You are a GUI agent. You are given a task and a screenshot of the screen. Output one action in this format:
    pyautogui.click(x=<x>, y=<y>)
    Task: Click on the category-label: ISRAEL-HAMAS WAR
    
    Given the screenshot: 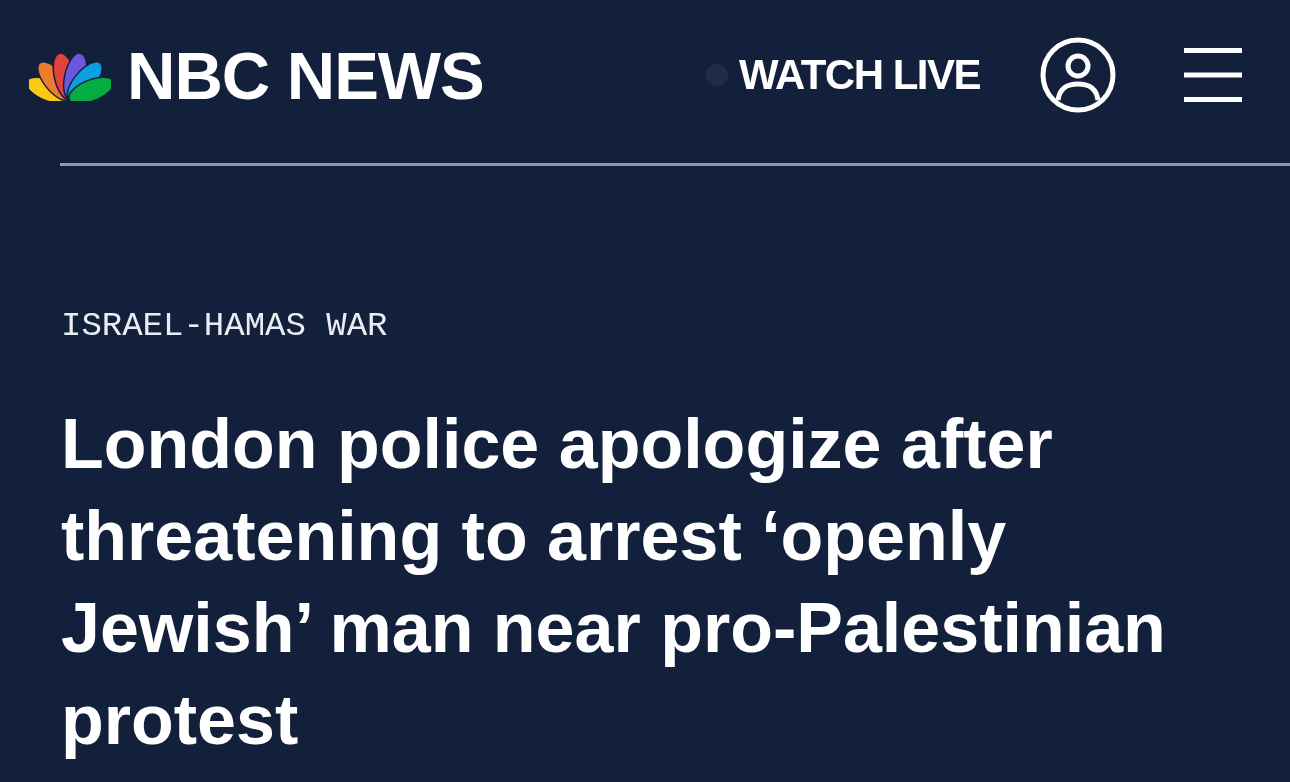 What is the action you would take?
    pyautogui.click(x=224, y=326)
    